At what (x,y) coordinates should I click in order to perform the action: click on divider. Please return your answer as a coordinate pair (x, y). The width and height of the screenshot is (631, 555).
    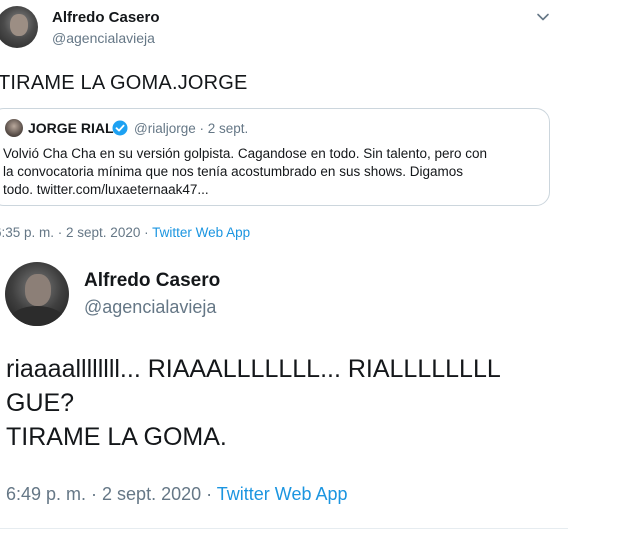
    Looking at the image, I should click on (284, 528).